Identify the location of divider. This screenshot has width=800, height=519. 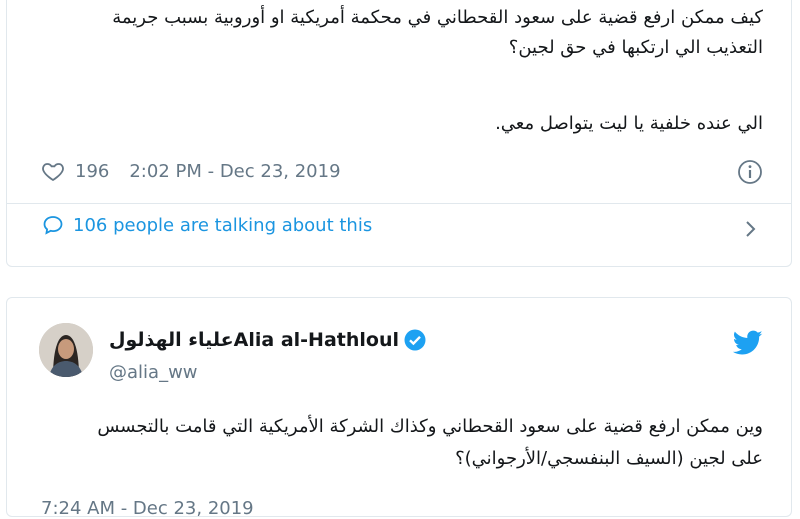
(399, 203).